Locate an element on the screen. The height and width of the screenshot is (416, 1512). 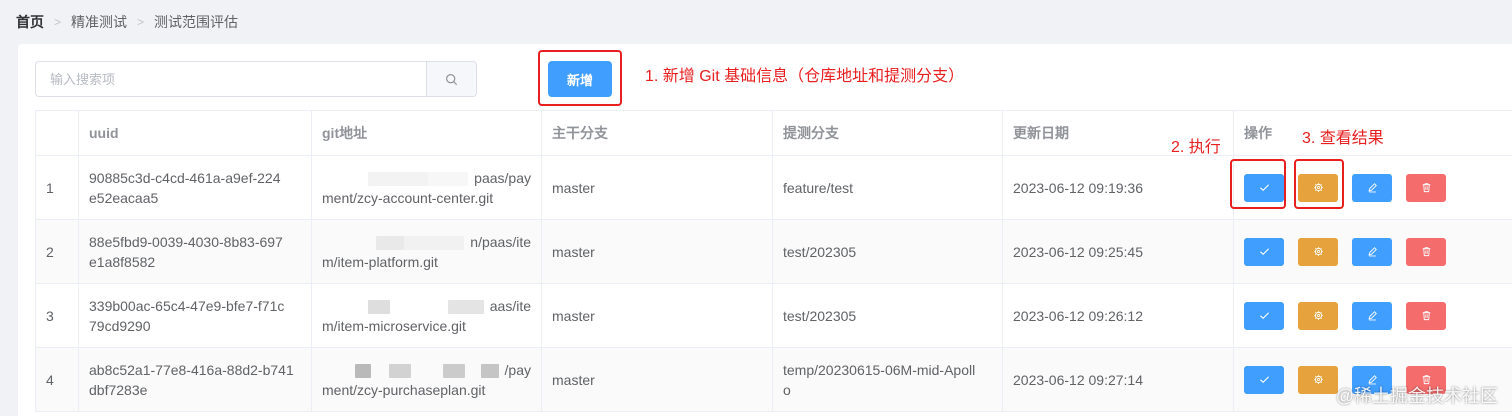
highlight-box-add is located at coordinates (580, 78).